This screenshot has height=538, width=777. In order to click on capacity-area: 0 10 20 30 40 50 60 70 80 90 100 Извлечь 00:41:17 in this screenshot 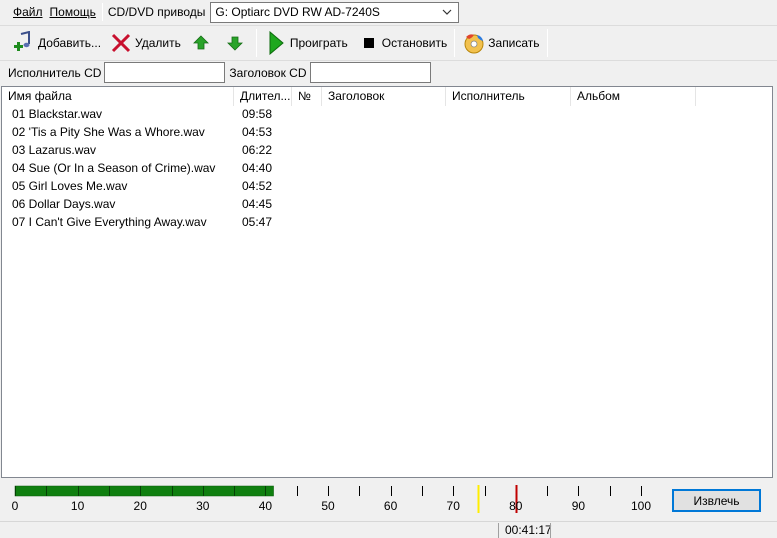, I will do `click(388, 508)`.